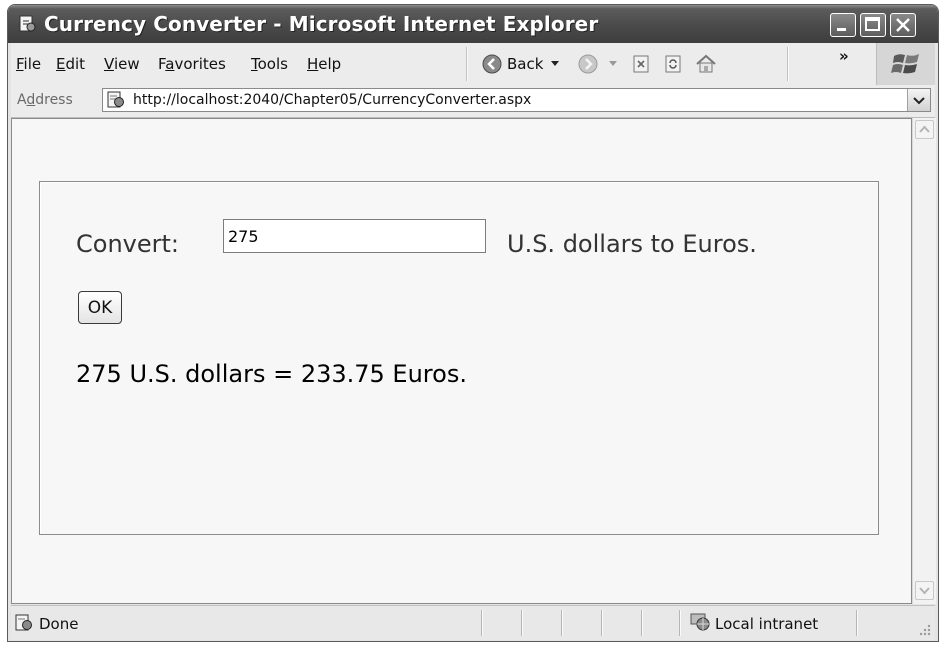  Describe the element at coordinates (588, 64) in the screenshot. I see `forward-arrow-icon` at that location.